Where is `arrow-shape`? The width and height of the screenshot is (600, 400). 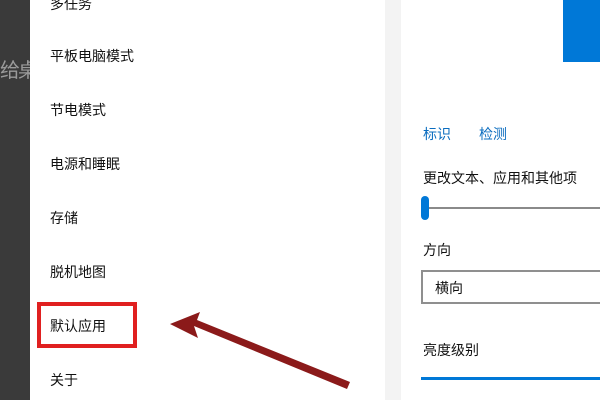
arrow-shape is located at coordinates (260, 350).